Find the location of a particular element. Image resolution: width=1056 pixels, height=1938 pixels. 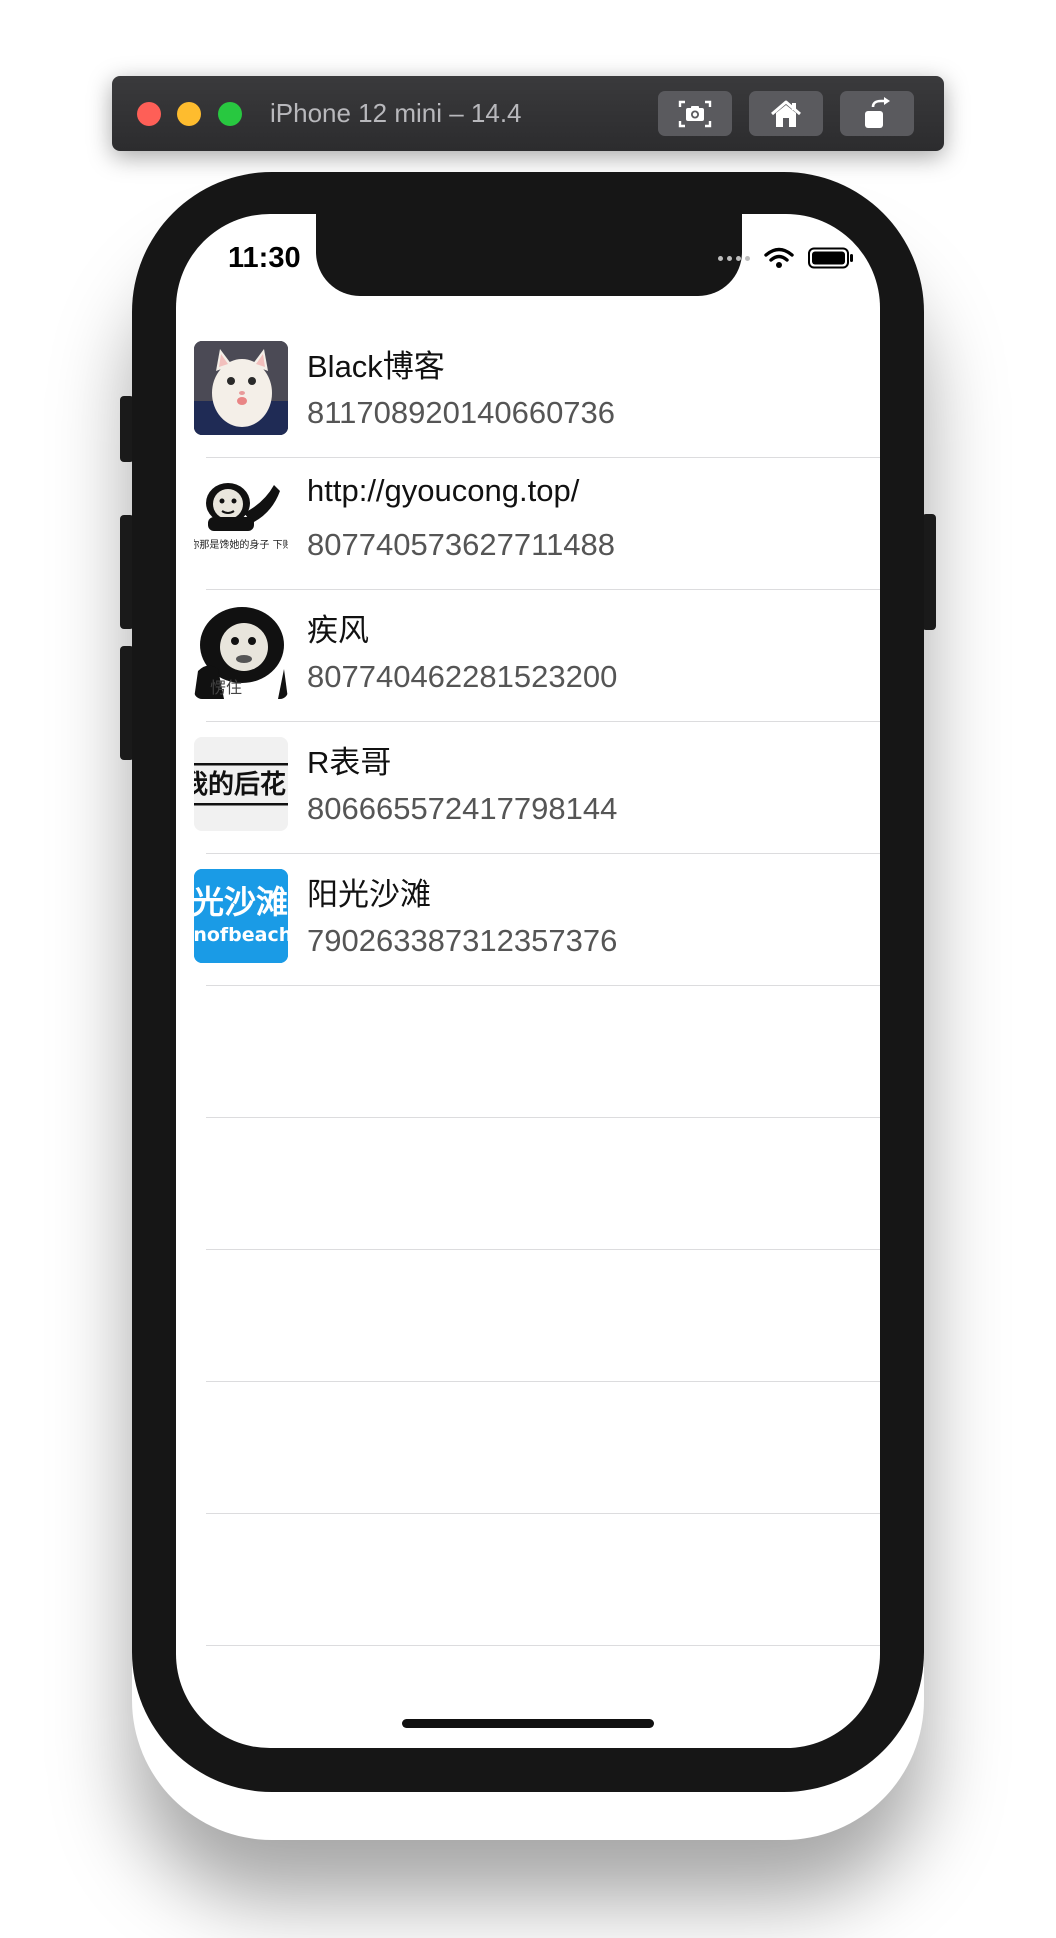

rotate-button is located at coordinates (877, 113).